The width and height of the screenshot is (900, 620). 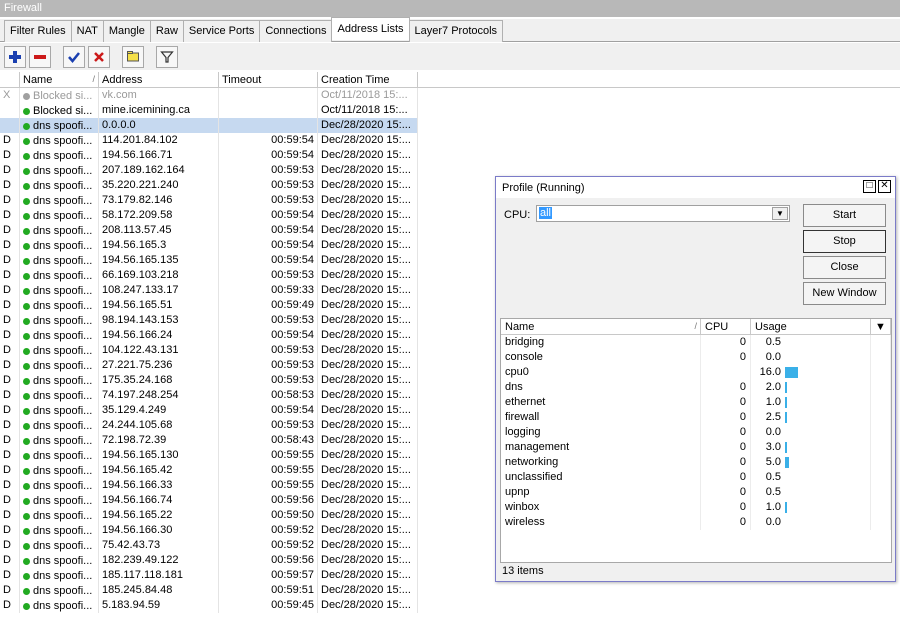 What do you see at coordinates (696, 492) in the screenshot?
I see `list-item: upnp 0 0.5` at bounding box center [696, 492].